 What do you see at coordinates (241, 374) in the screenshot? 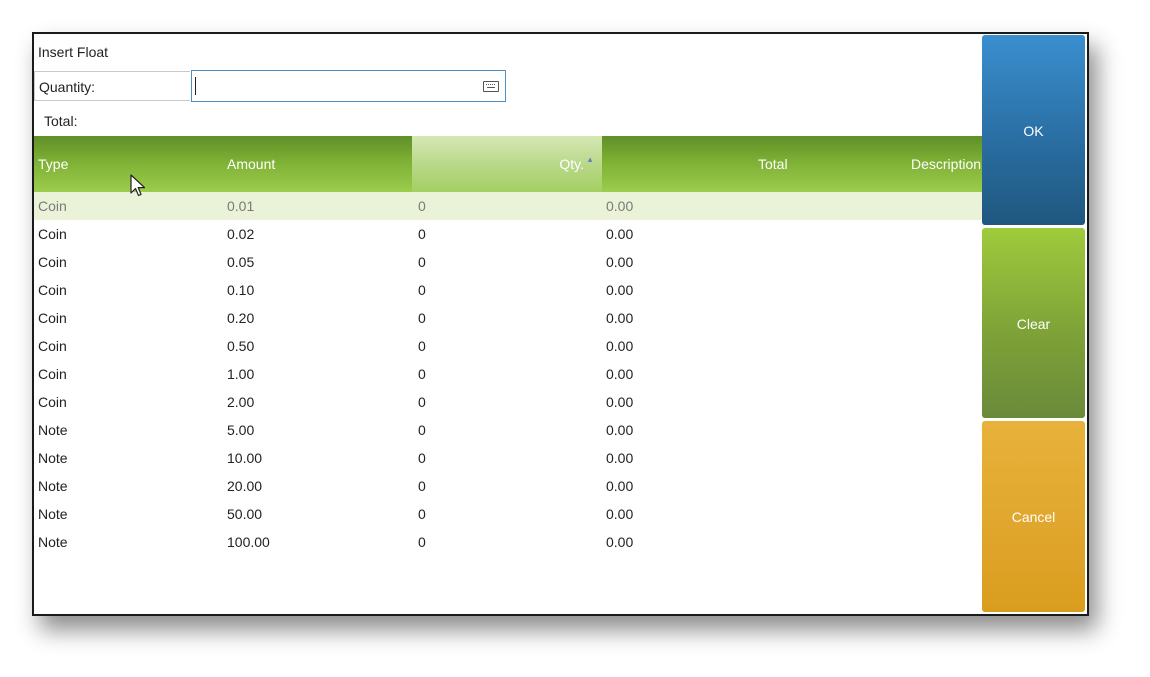
I see `cell-amount: 1.00` at bounding box center [241, 374].